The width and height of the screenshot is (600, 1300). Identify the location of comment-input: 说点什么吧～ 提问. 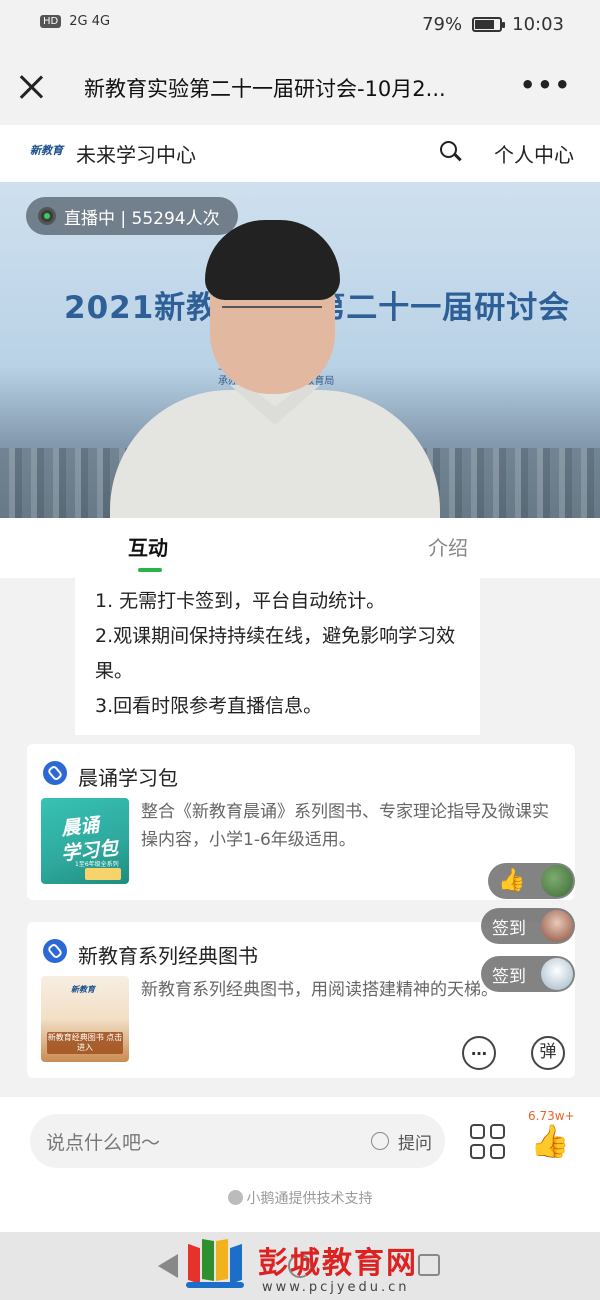
(237, 1141).